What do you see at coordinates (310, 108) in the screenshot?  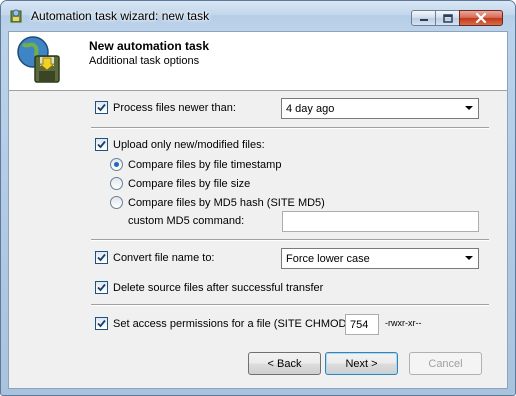 I see `process-newer-value: 4 day ago` at bounding box center [310, 108].